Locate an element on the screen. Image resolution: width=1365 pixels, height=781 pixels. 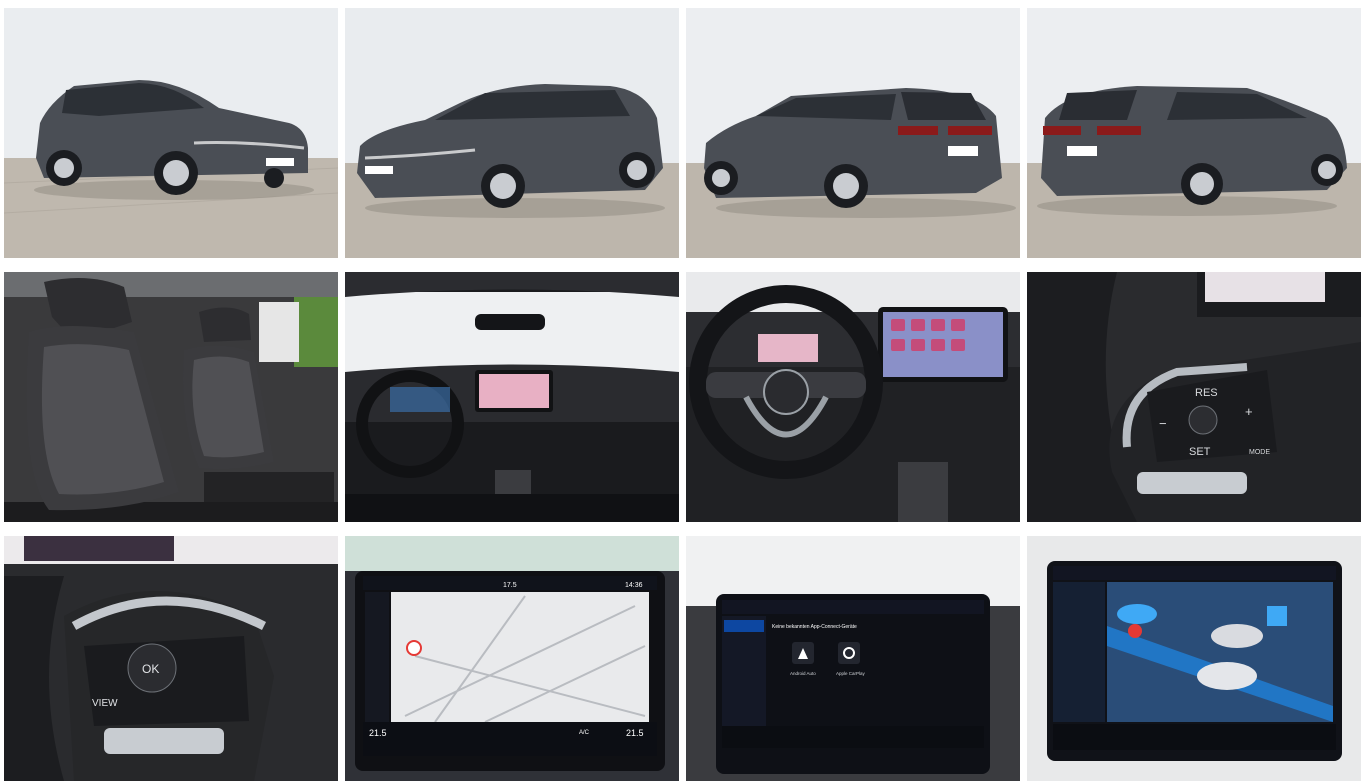
photo-infotainment-navigation: 17.5 14:36 21.5 21.5 A/C is located at coordinates (512, 658).